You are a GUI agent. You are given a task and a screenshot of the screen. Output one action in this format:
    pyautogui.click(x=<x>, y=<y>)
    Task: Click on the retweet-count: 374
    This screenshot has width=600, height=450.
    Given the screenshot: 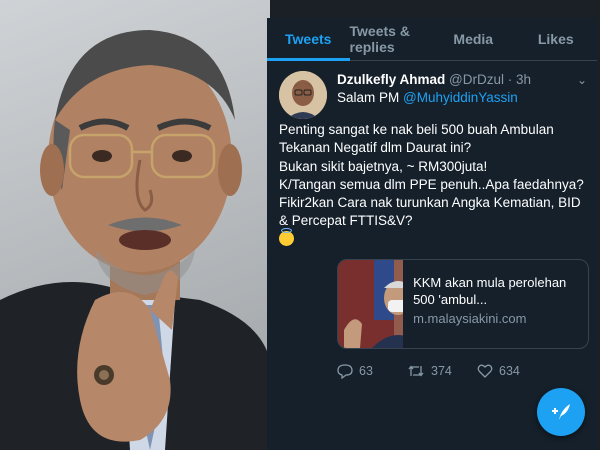 What is the action you would take?
    pyautogui.click(x=441, y=371)
    